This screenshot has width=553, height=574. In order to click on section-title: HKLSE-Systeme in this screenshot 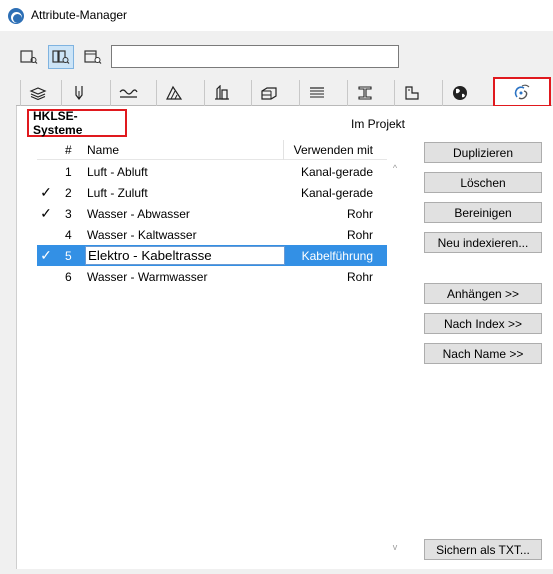, I will do `click(77, 123)`.